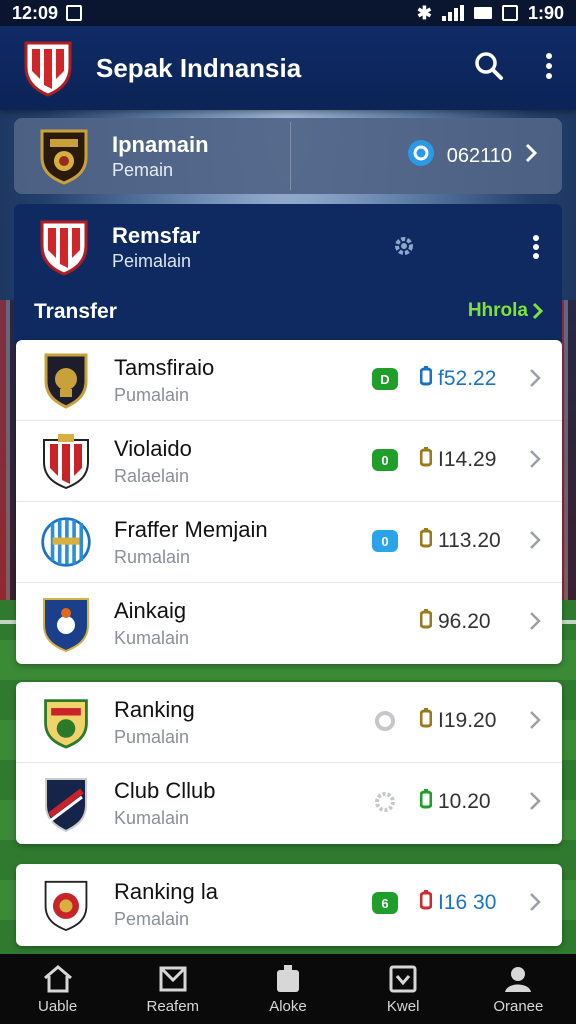 The height and width of the screenshot is (1024, 576). I want to click on player-role: Pemain, so click(143, 169).